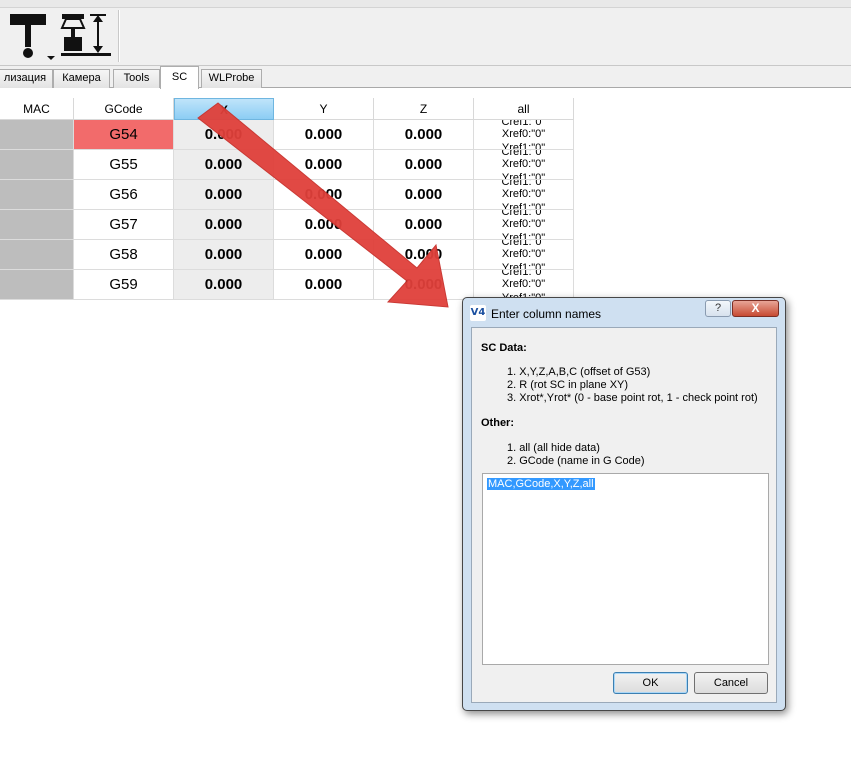 Image resolution: width=851 pixels, height=773 pixels. I want to click on help-button: ?, so click(718, 308).